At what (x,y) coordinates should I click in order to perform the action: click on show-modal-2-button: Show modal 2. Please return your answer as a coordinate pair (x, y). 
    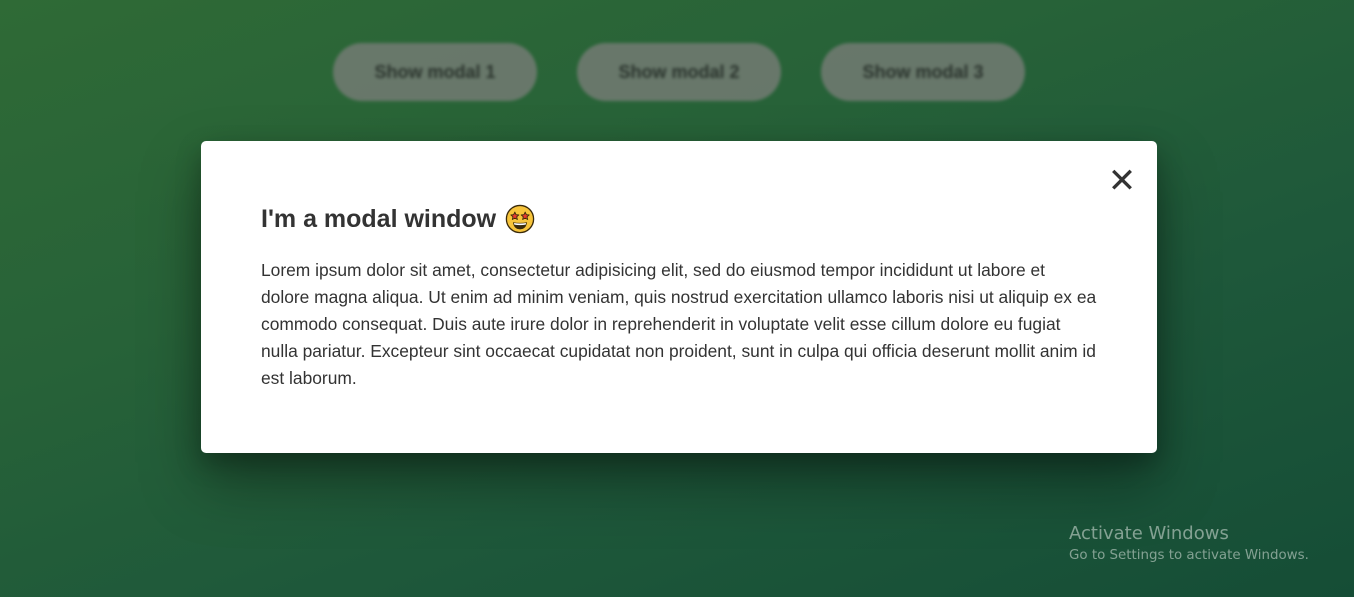
    Looking at the image, I should click on (679, 72).